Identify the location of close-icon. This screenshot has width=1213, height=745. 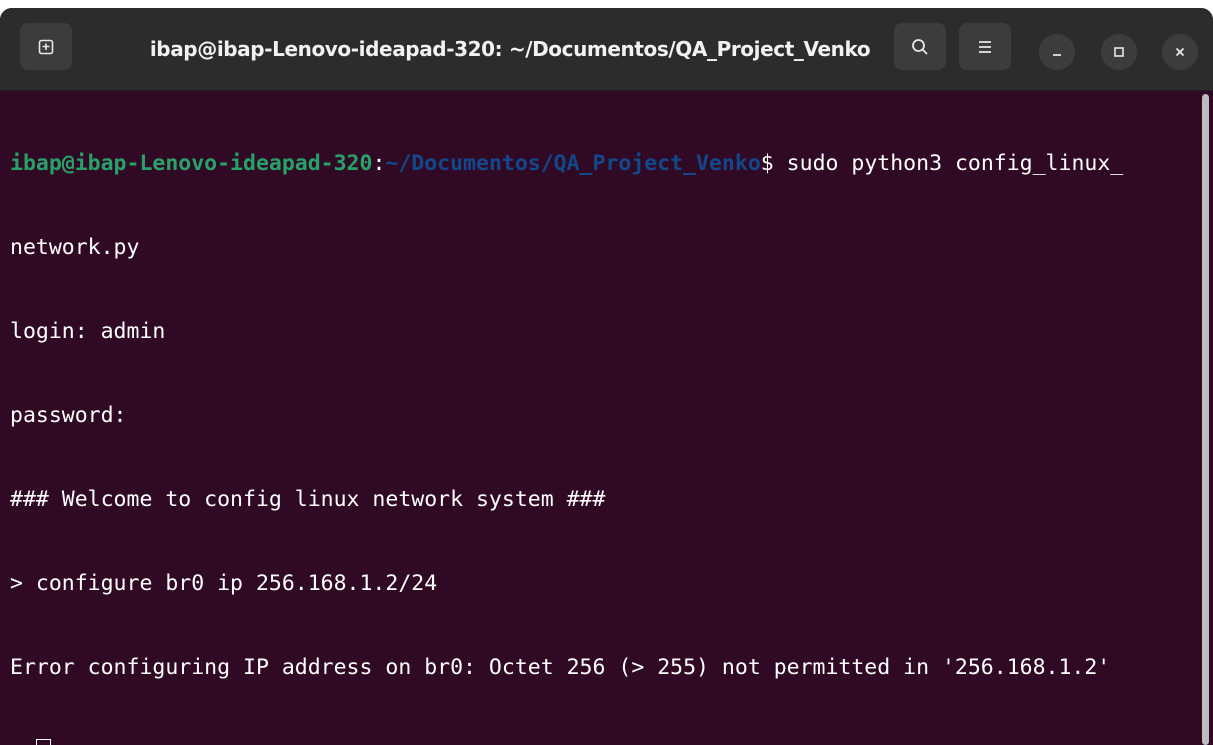
(1180, 52).